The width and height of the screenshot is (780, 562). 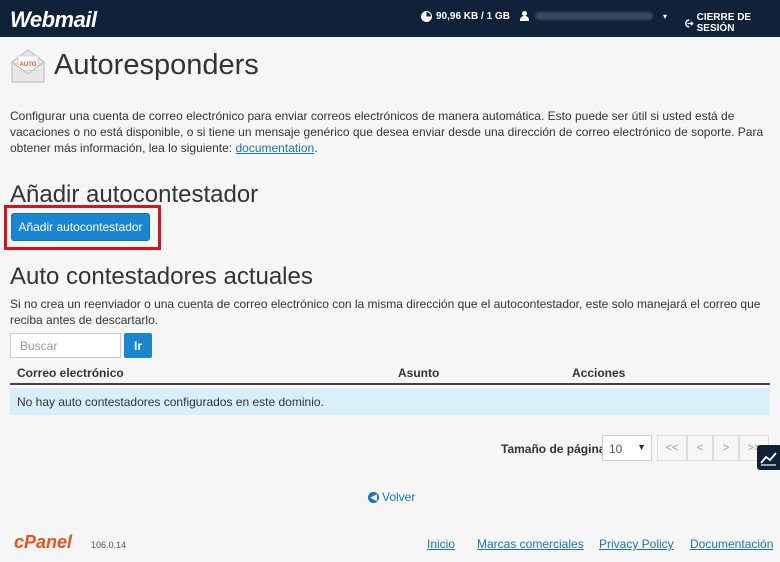 I want to click on disk-usage-text: 90,96 KB / 1 GB, so click(x=473, y=16).